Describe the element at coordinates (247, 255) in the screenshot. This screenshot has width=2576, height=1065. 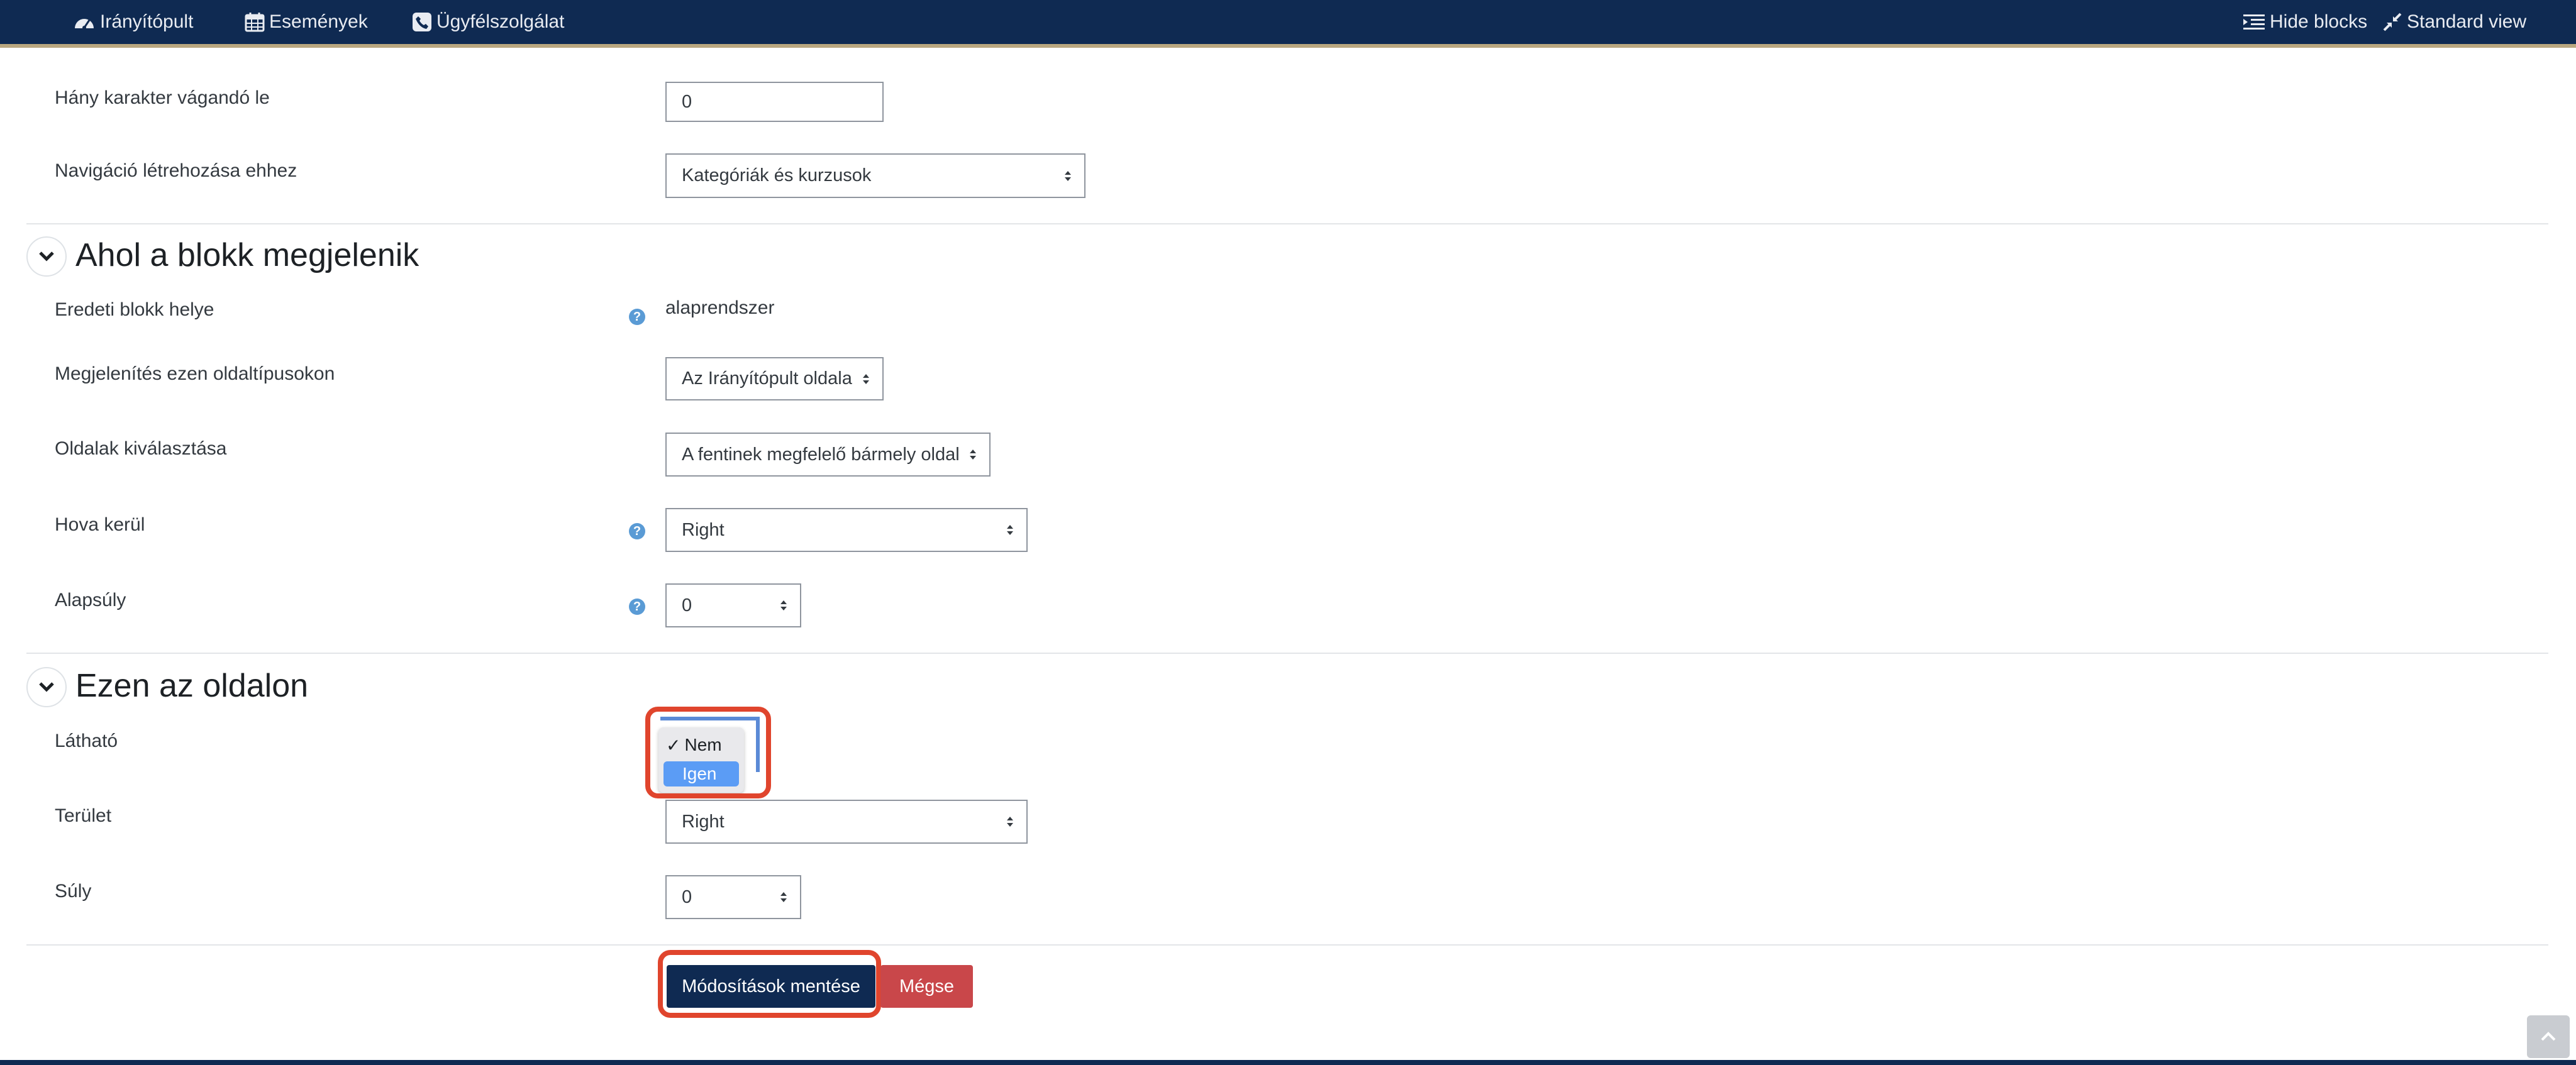
I see `section-title-where: Ahol a blokk megjelenik` at that location.